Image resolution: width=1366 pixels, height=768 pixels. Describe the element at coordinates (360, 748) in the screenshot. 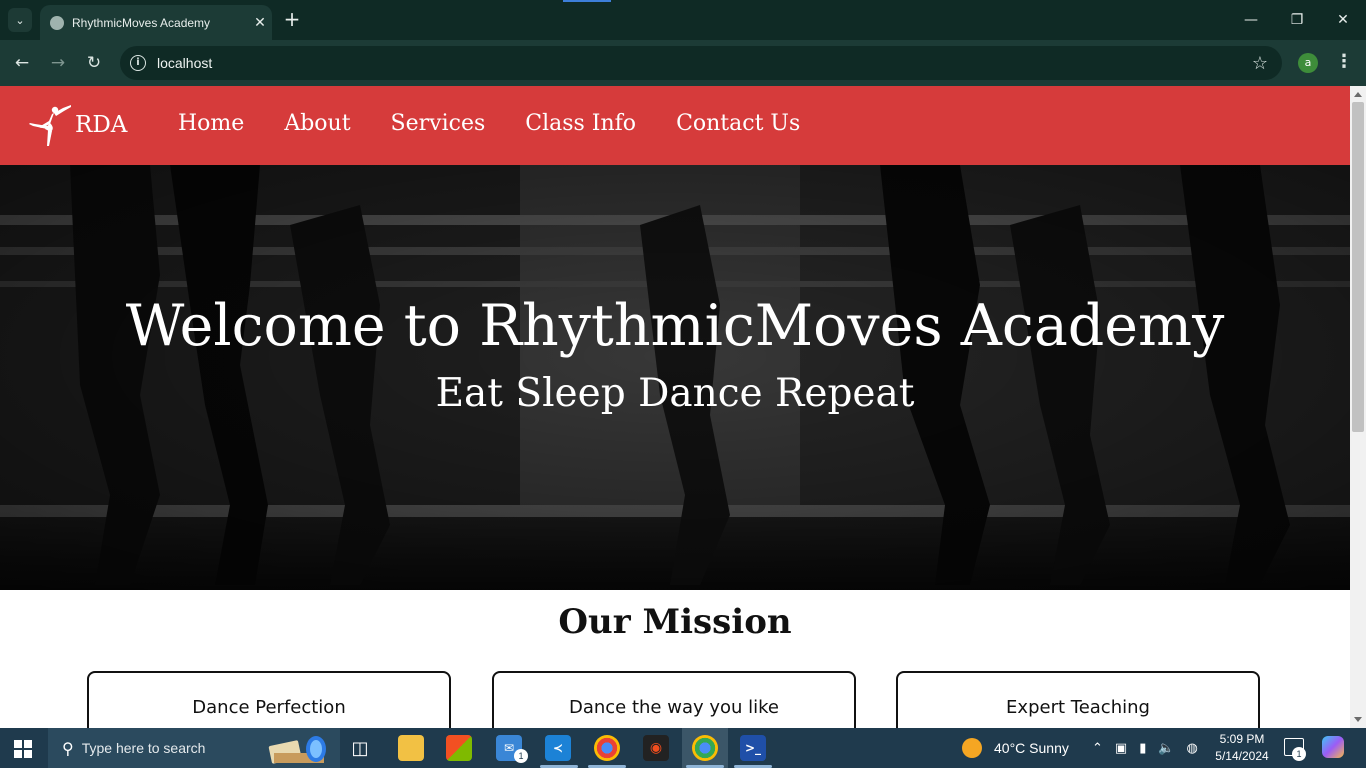

I see `task-view-icon: ◫` at that location.